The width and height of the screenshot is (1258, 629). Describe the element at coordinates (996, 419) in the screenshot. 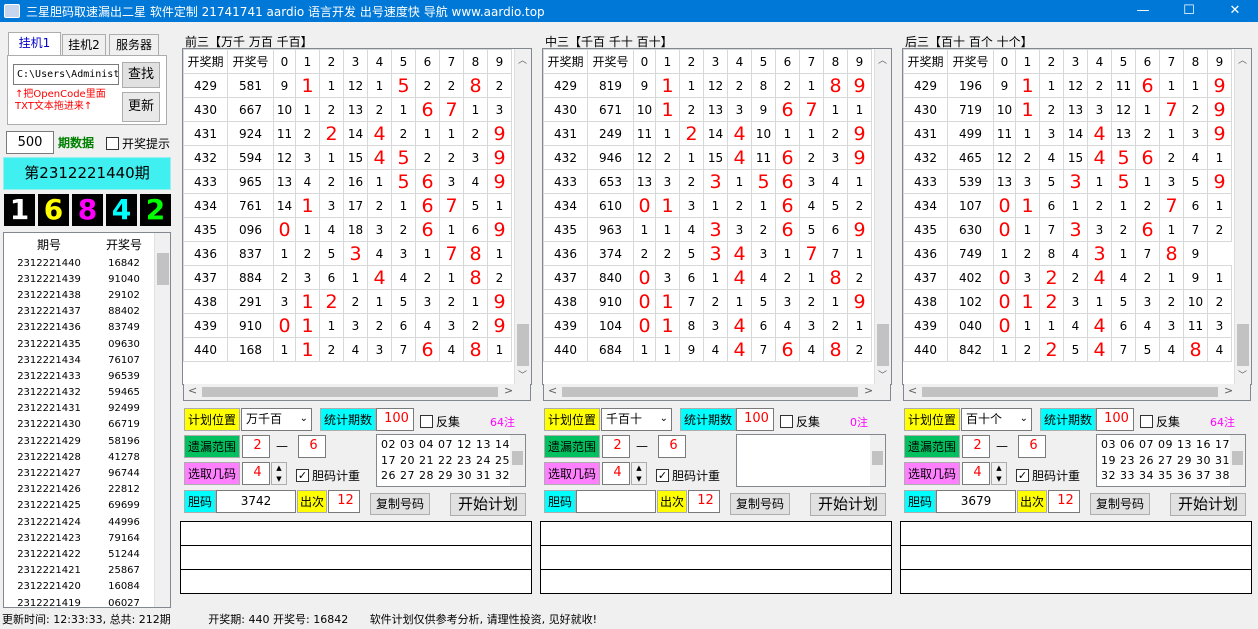

I see `plan-position-select: 百十个 ⌄` at that location.